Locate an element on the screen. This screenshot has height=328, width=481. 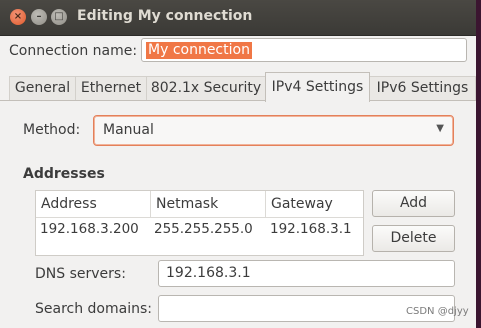
table-header-divider is located at coordinates (199, 217).